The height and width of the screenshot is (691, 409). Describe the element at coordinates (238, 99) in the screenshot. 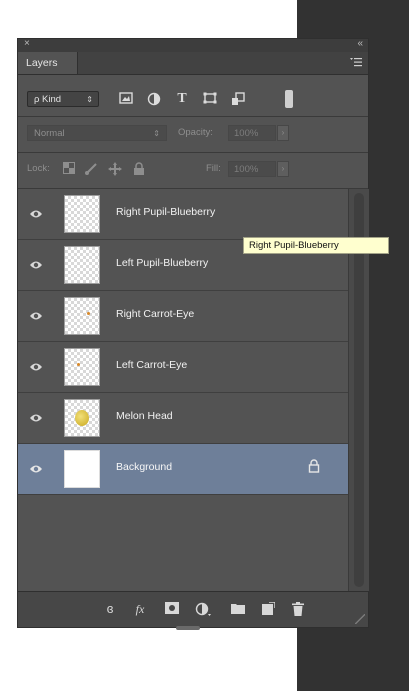

I see `smart-object-filter-icon` at that location.